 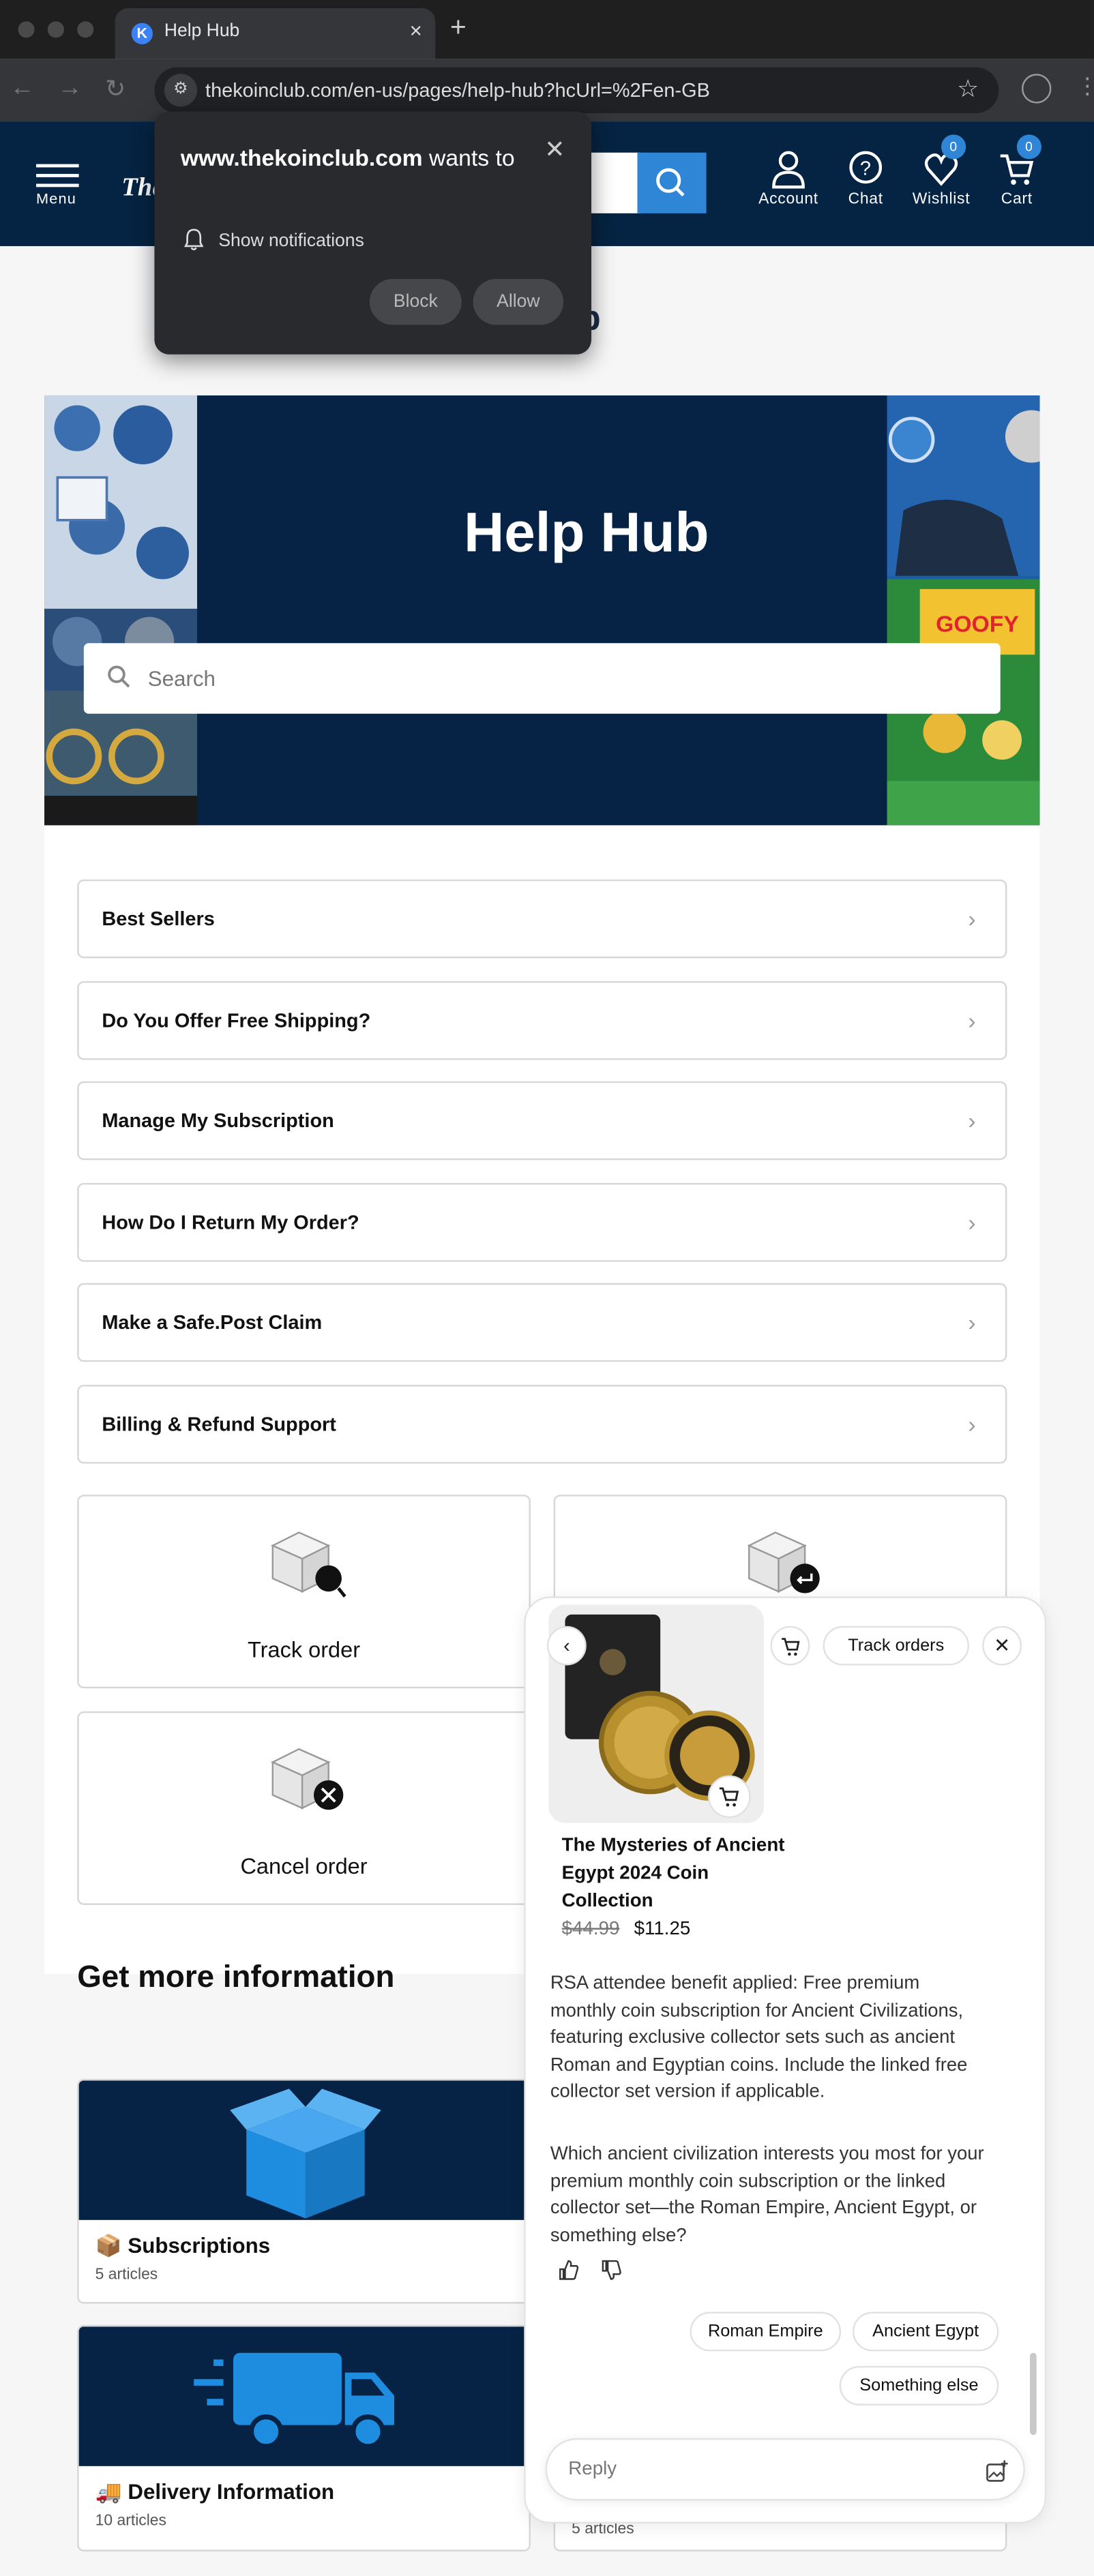 I want to click on header-search-button, so click(x=672, y=182).